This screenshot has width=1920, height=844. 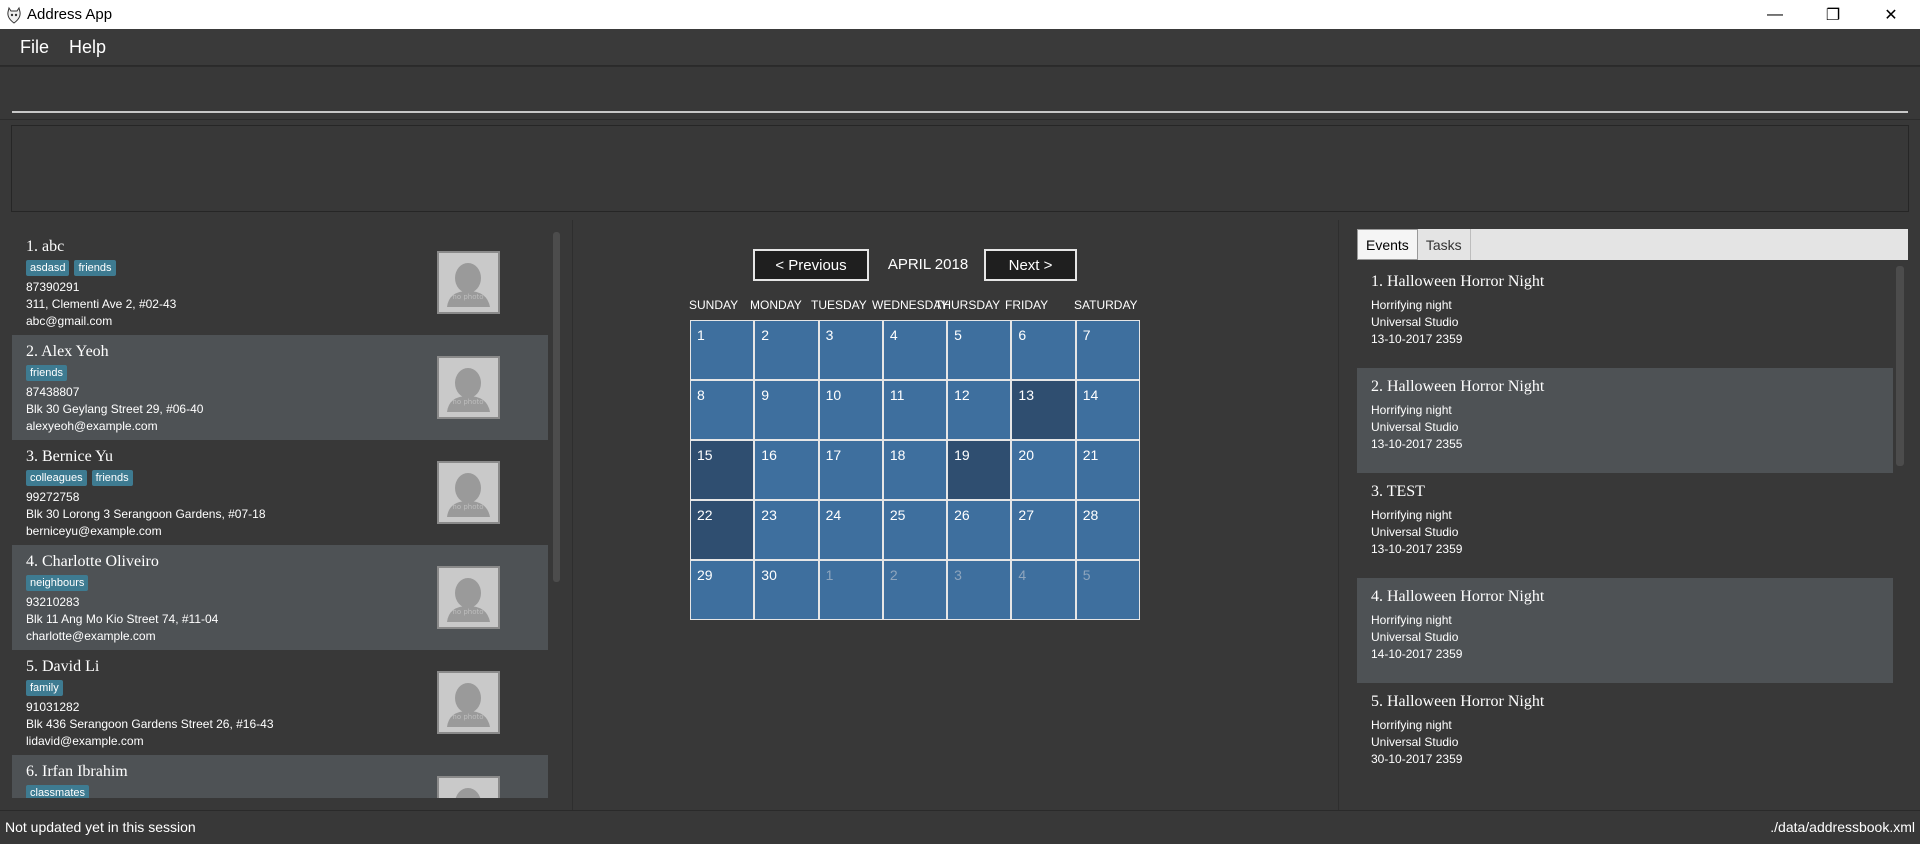 What do you see at coordinates (1106, 305) in the screenshot?
I see `day-header-saturday: SATURDAY` at bounding box center [1106, 305].